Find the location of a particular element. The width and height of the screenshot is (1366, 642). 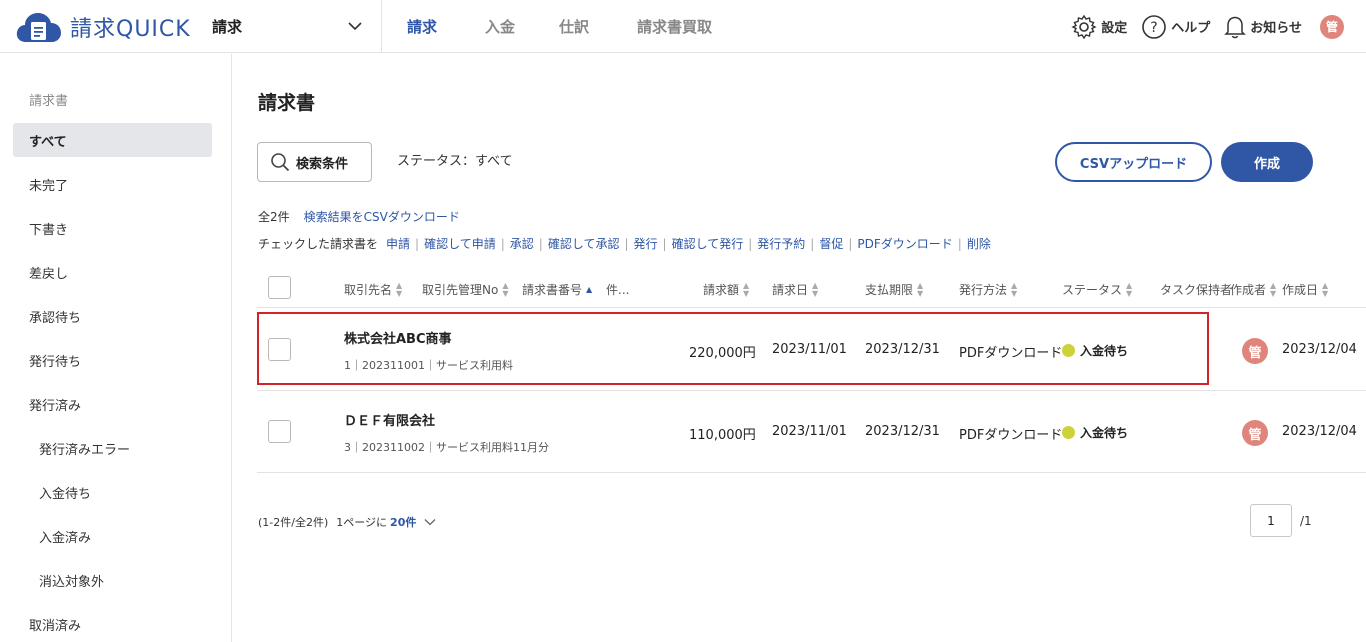

help-label: ヘルプ is located at coordinates (1191, 28).